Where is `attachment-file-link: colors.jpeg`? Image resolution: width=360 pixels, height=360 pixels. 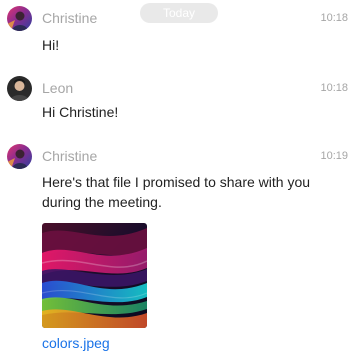
attachment-file-link: colors.jpeg is located at coordinates (76, 343).